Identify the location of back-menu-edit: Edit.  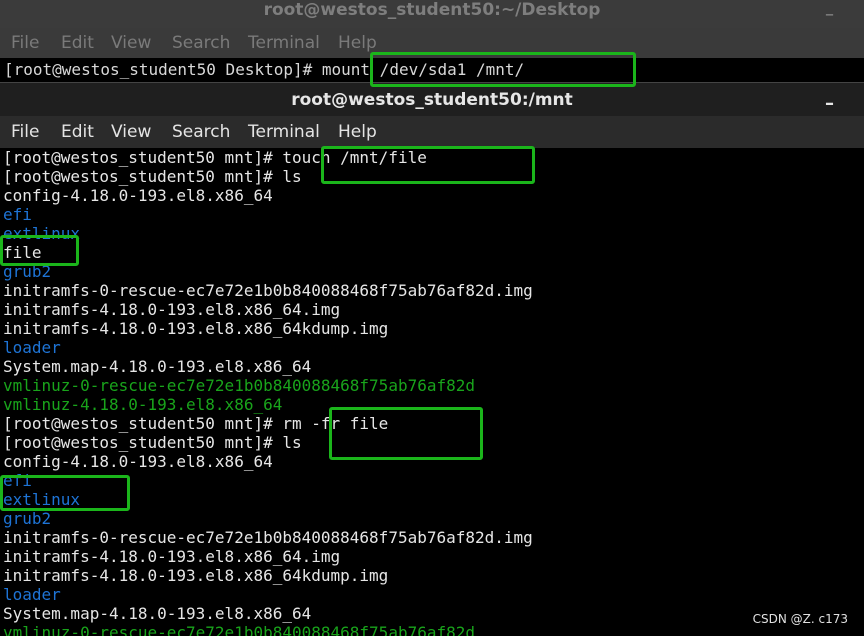
(86, 43).